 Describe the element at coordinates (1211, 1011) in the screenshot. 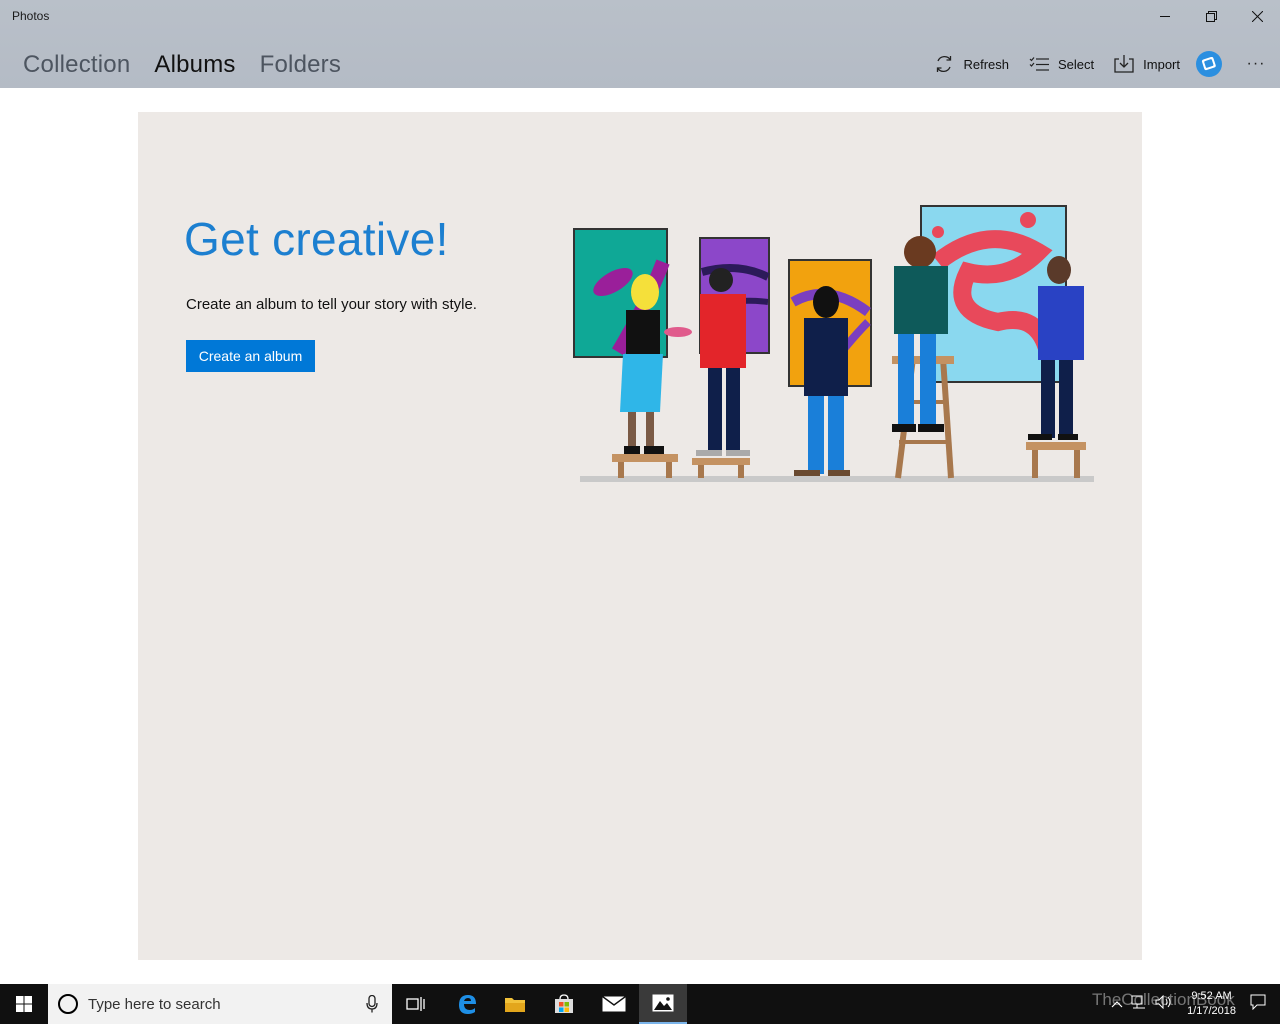

I see `clock-date: 1/17/2018` at that location.